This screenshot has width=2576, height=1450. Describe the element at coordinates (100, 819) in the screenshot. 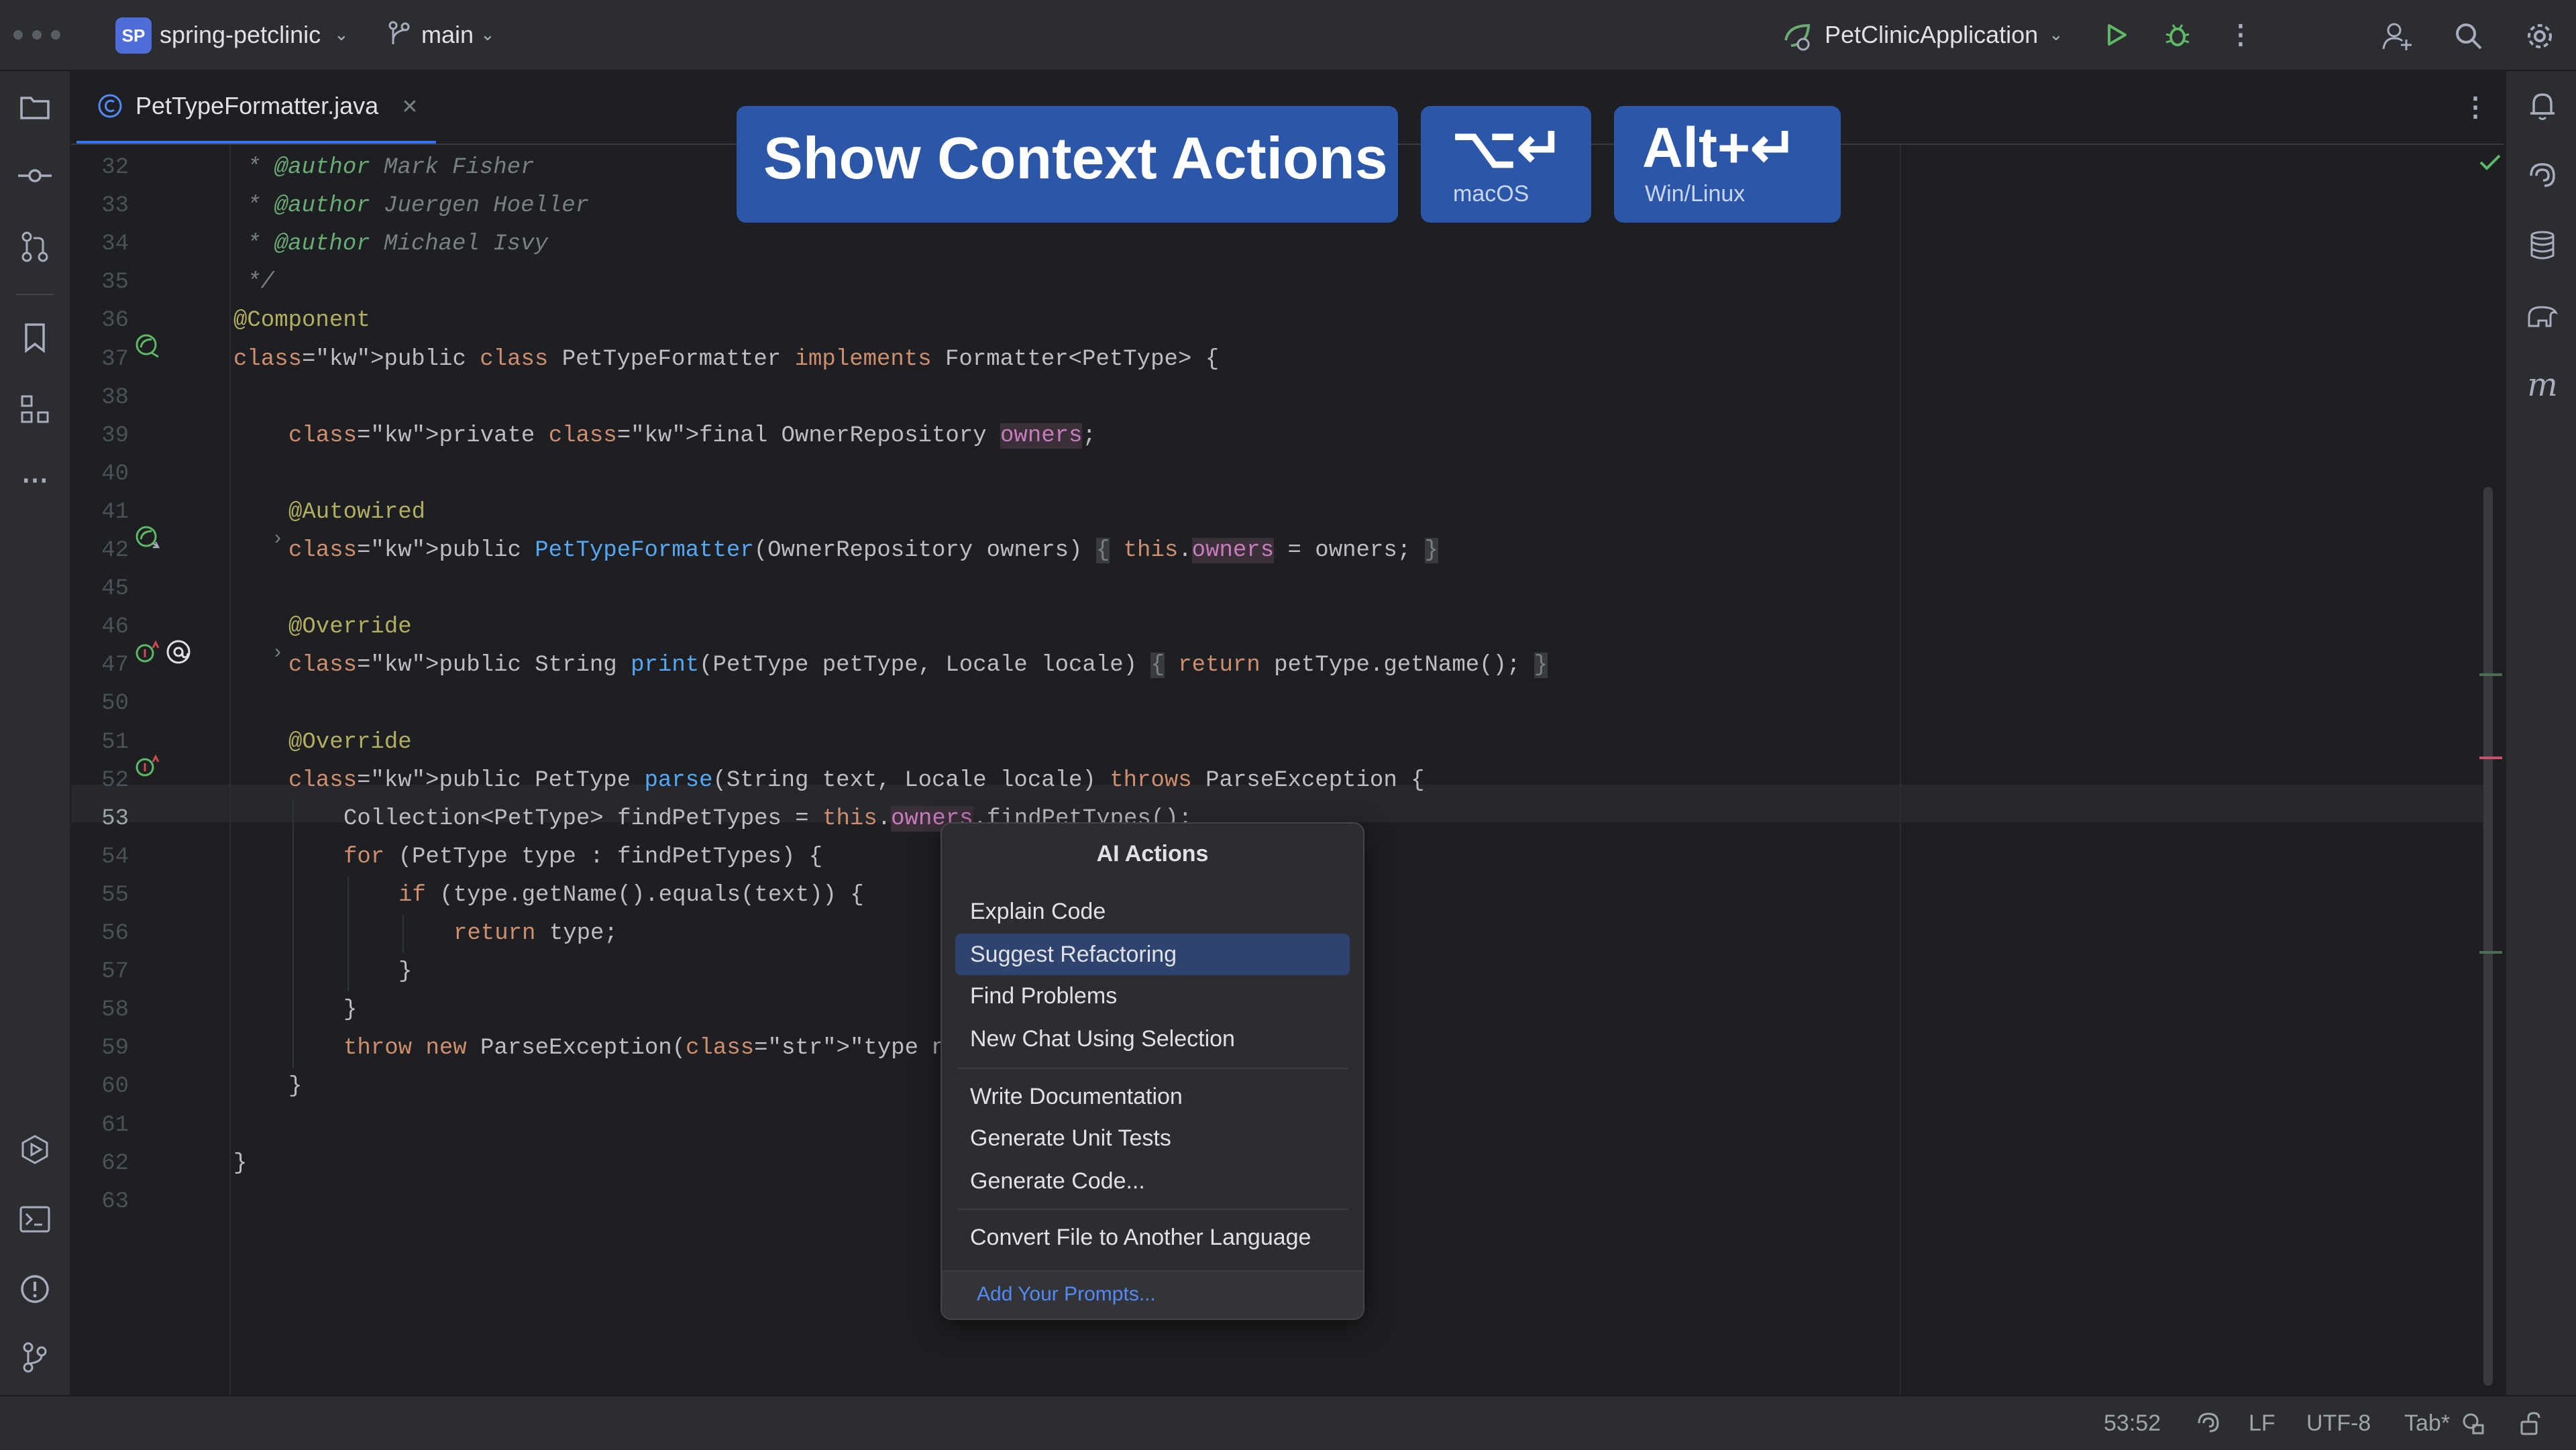

I see `line-number: 53` at that location.